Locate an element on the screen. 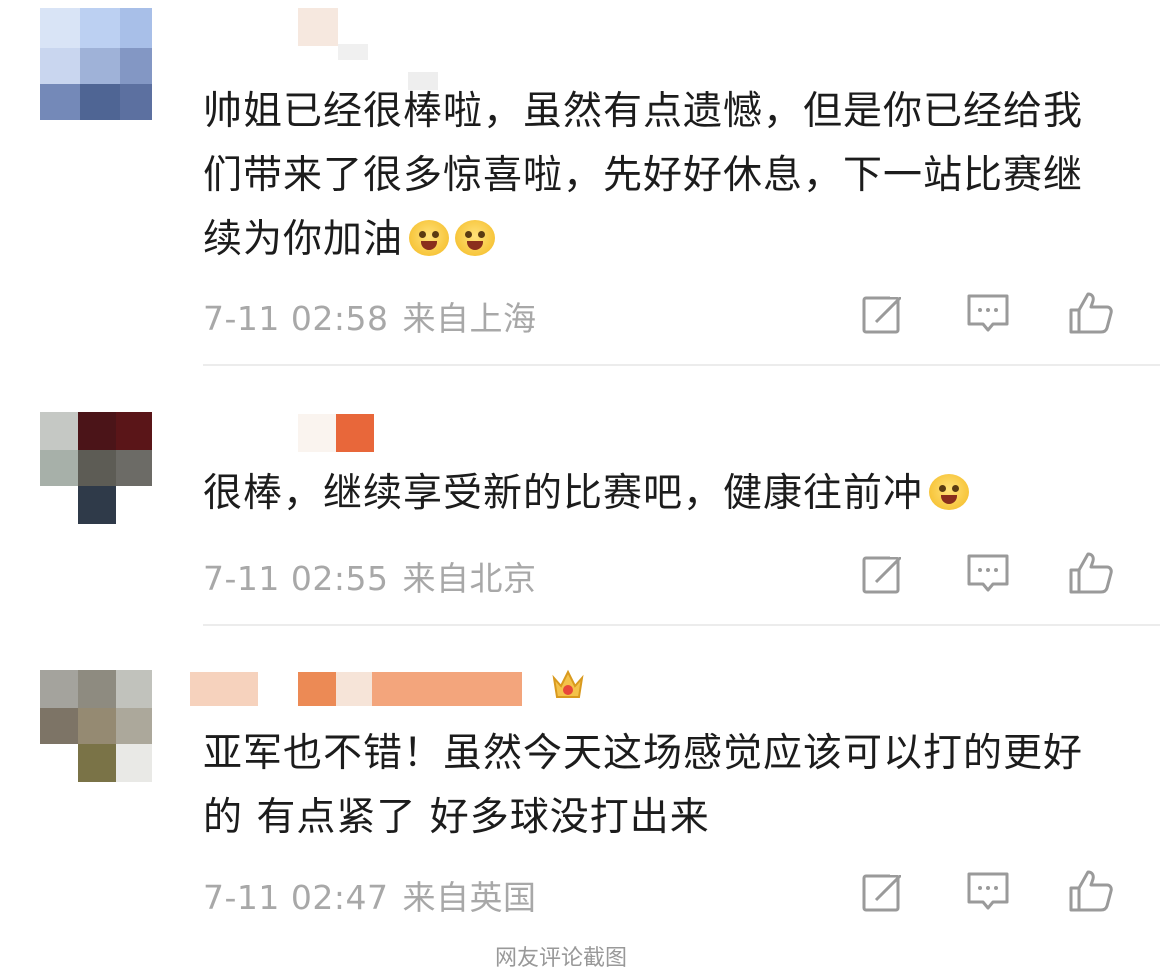 The height and width of the screenshot is (972, 1170). vip-badge-icon is located at coordinates (568, 684).